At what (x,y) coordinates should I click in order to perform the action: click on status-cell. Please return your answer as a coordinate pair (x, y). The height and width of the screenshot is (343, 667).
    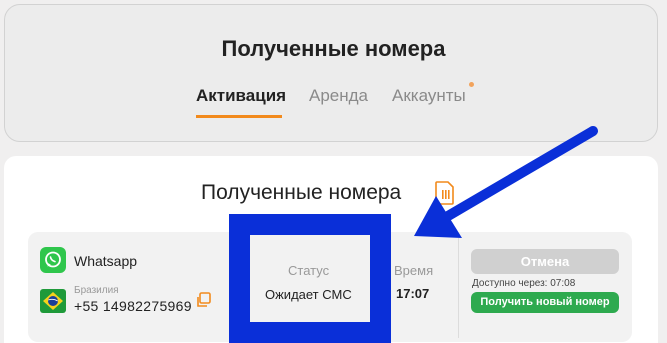
    Looking at the image, I should click on (310, 278).